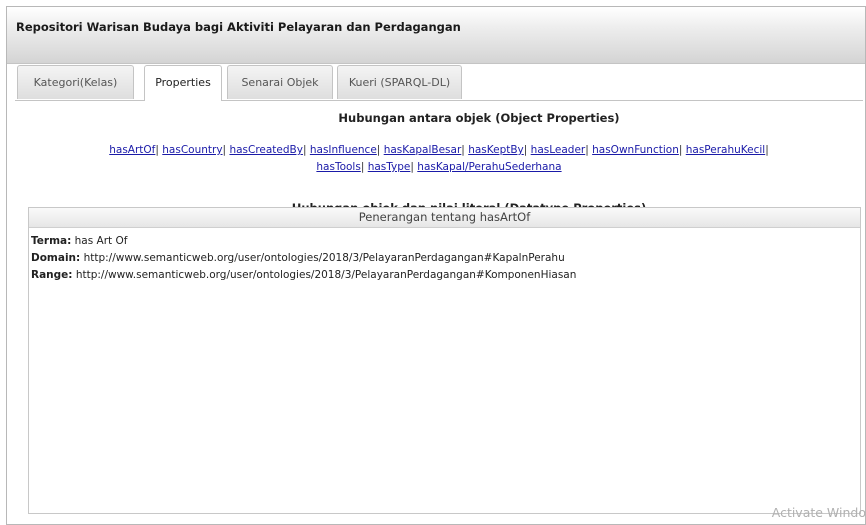 Image resolution: width=866 pixels, height=525 pixels. What do you see at coordinates (489, 167) in the screenshot?
I see `object-property-link-haskapal-perahusederhana: hasKapal/PerahuSederhana` at bounding box center [489, 167].